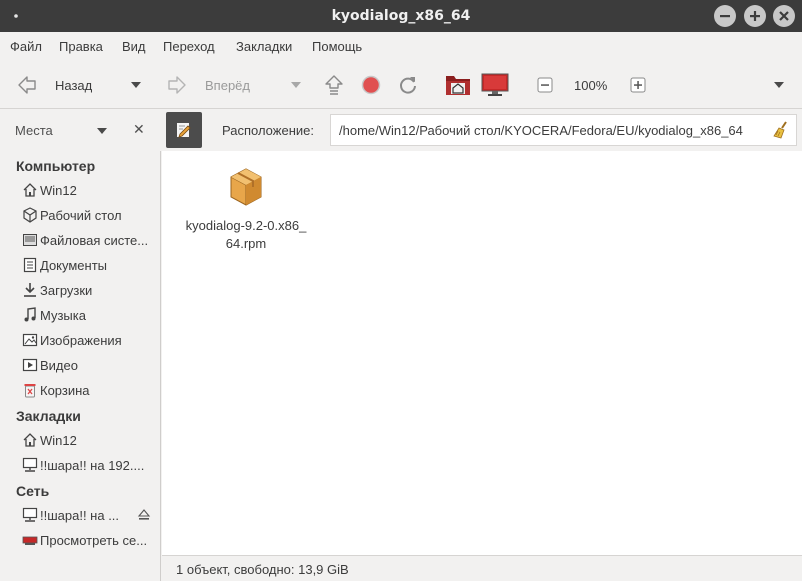  I want to click on close-button, so click(784, 16).